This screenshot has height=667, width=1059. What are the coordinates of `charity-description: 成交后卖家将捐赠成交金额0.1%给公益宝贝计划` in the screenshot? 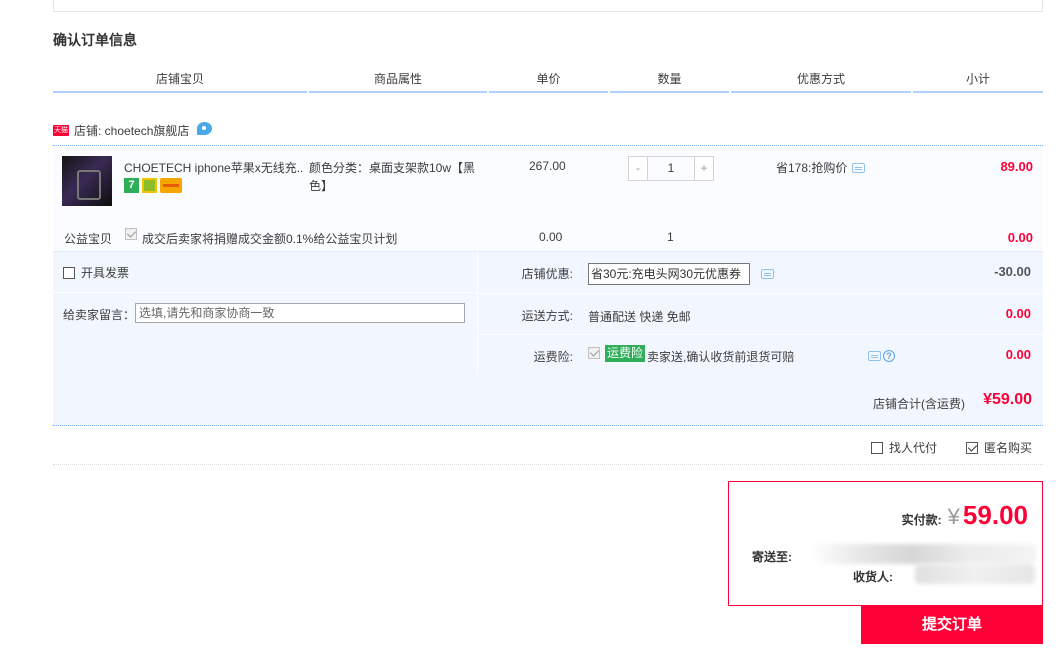 It's located at (270, 239).